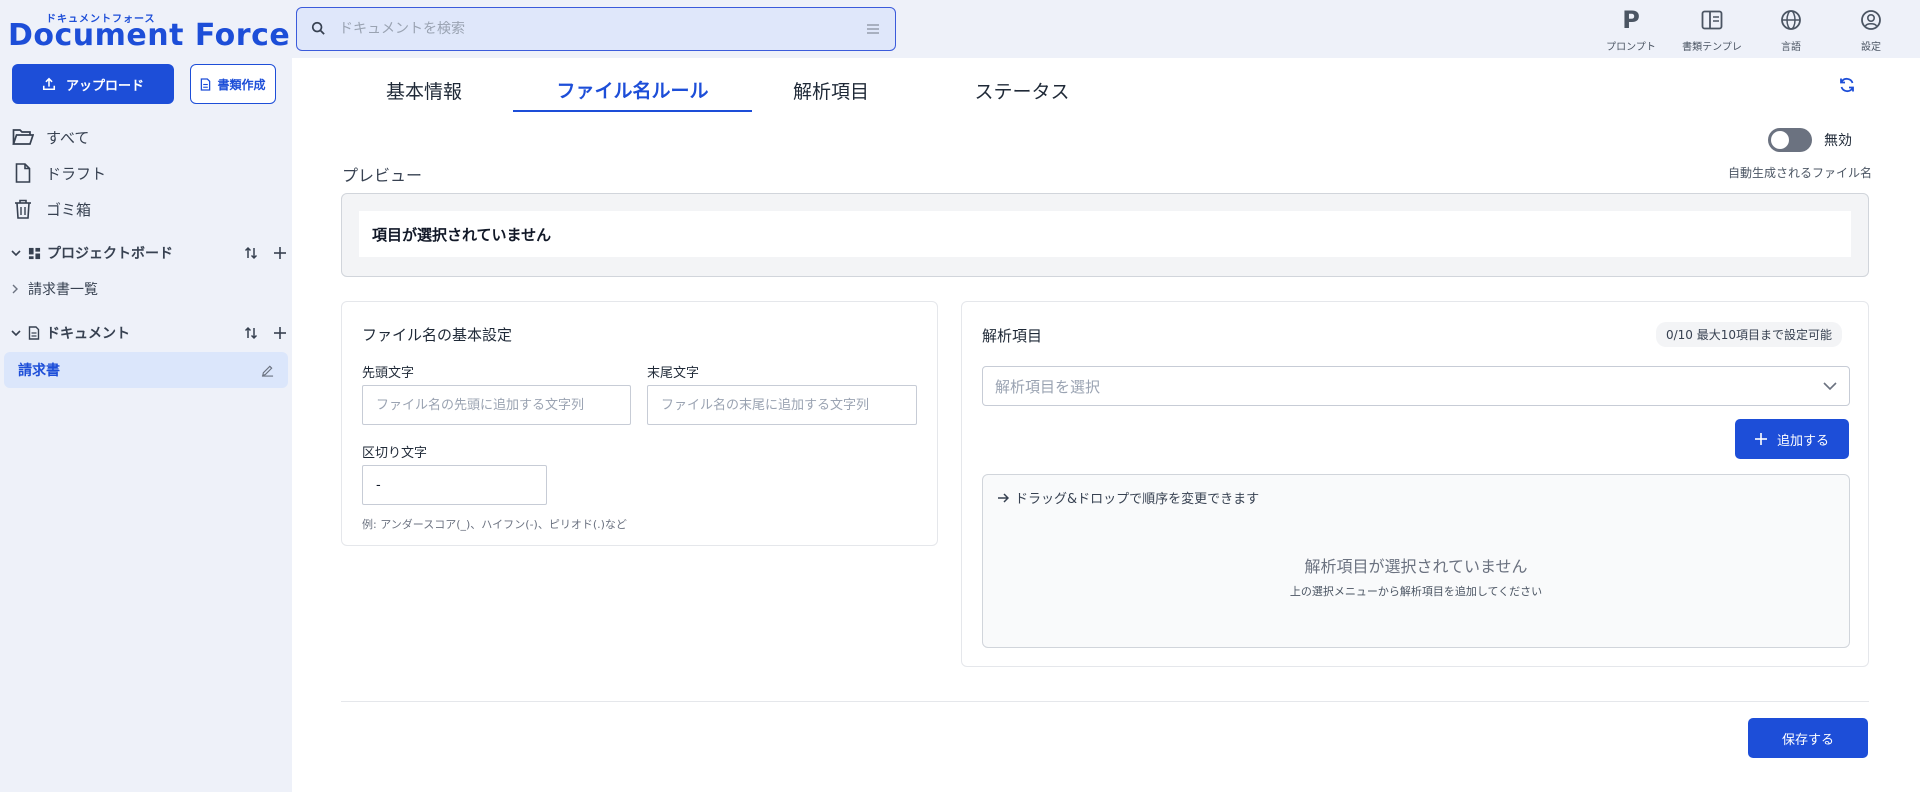 Image resolution: width=1920 pixels, height=792 pixels. I want to click on header-tool-settings: 設定, so click(1871, 31).